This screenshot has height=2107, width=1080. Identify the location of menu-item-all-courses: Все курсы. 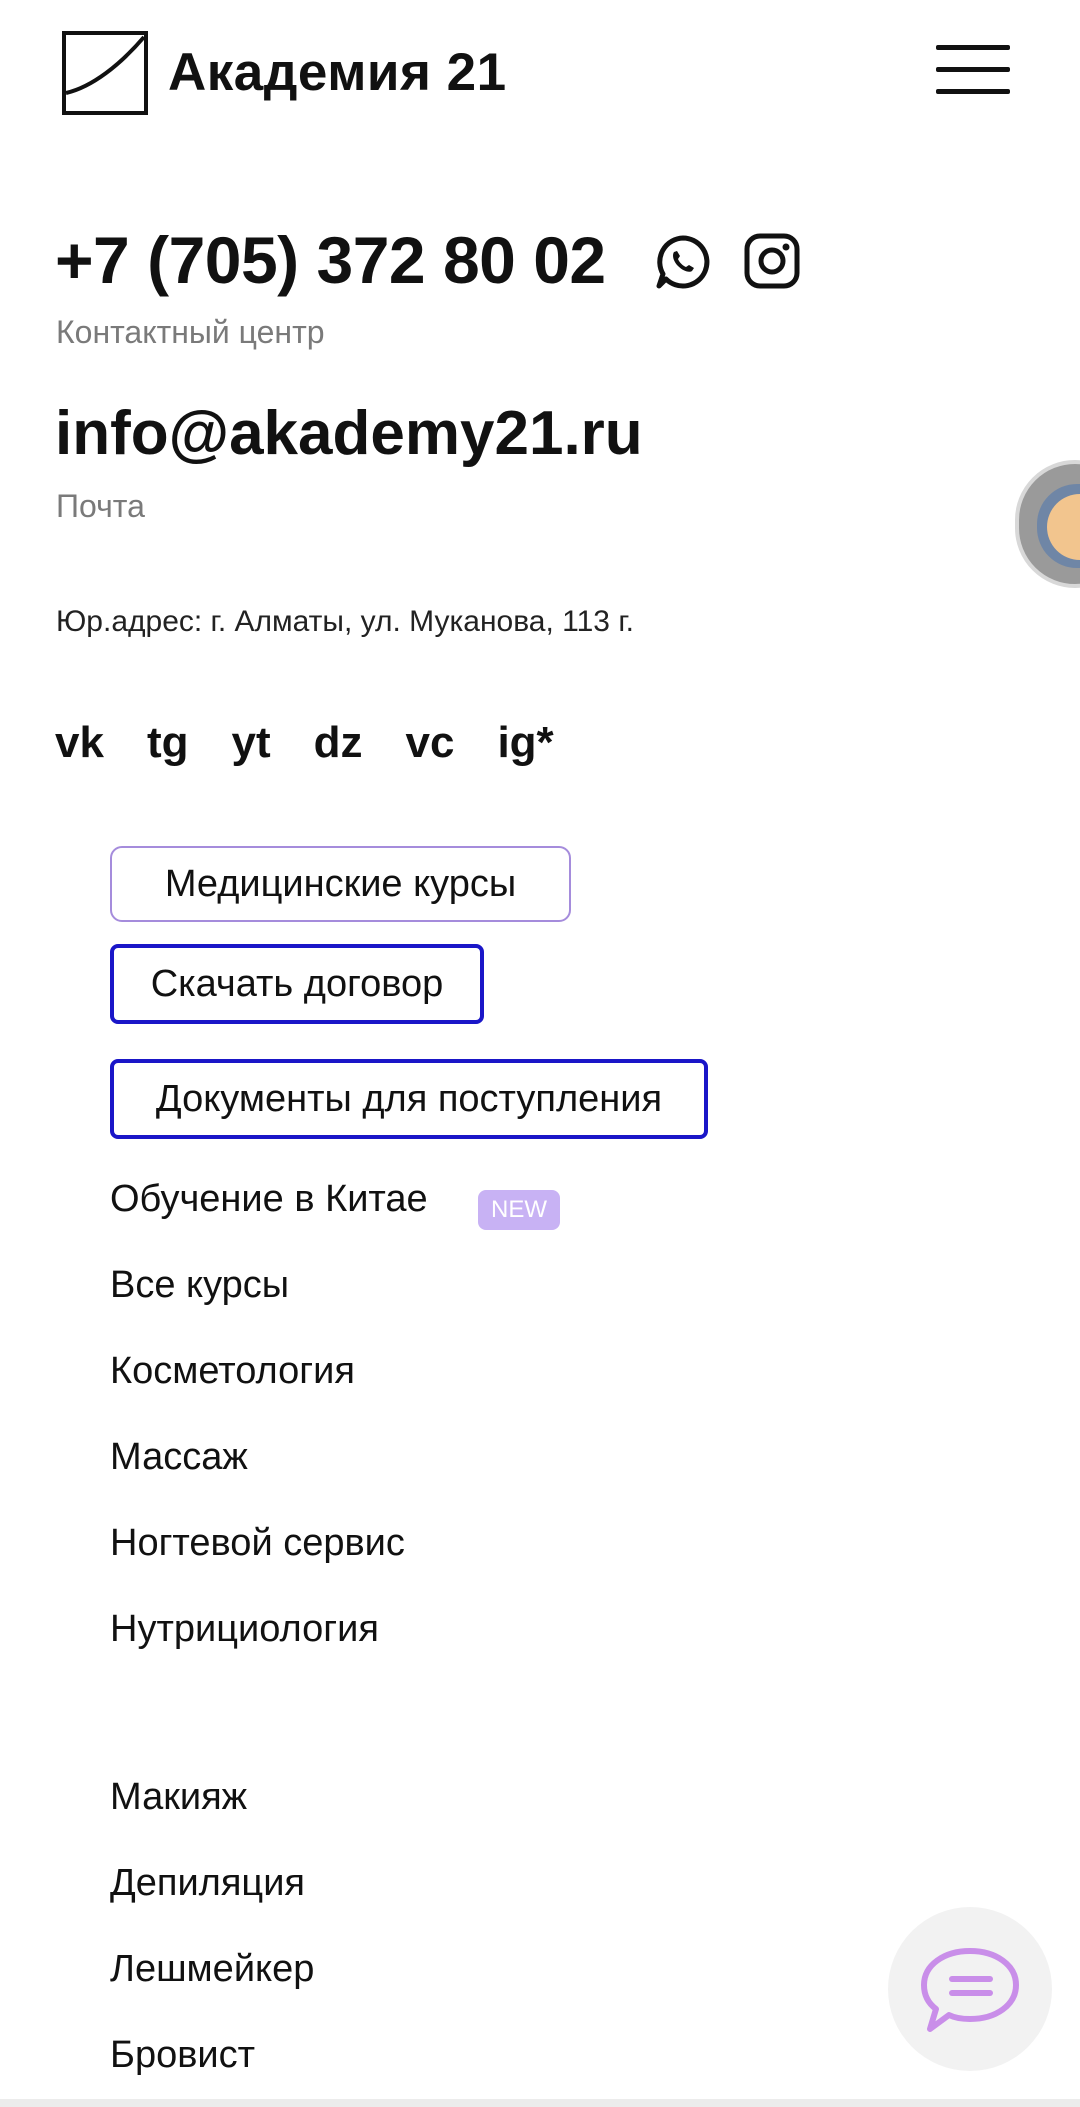
(199, 1285).